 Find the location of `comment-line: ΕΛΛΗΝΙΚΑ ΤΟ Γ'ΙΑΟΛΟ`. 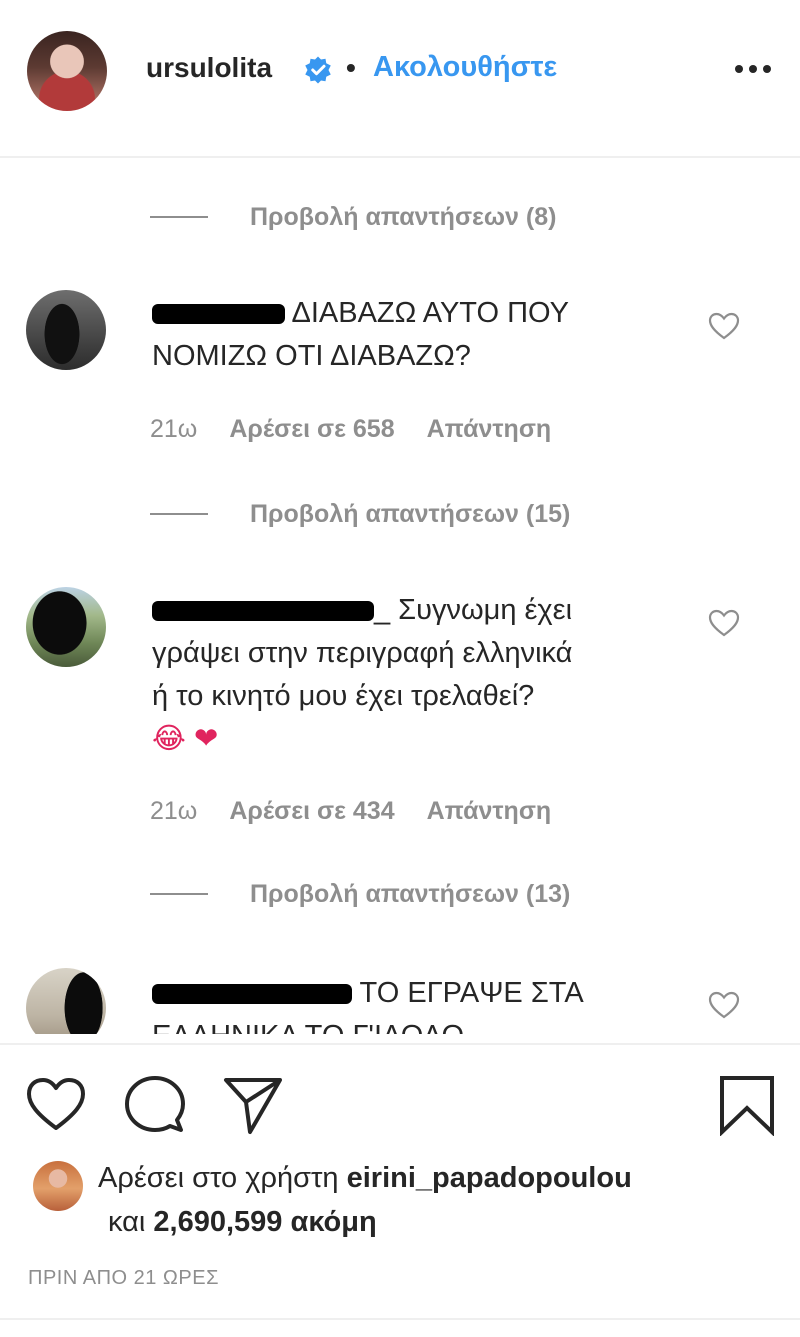

comment-line: ΕΛΛΗΝΙΚΑ ΤΟ Γ'ΙΑΟΛΟ is located at coordinates (308, 1027).